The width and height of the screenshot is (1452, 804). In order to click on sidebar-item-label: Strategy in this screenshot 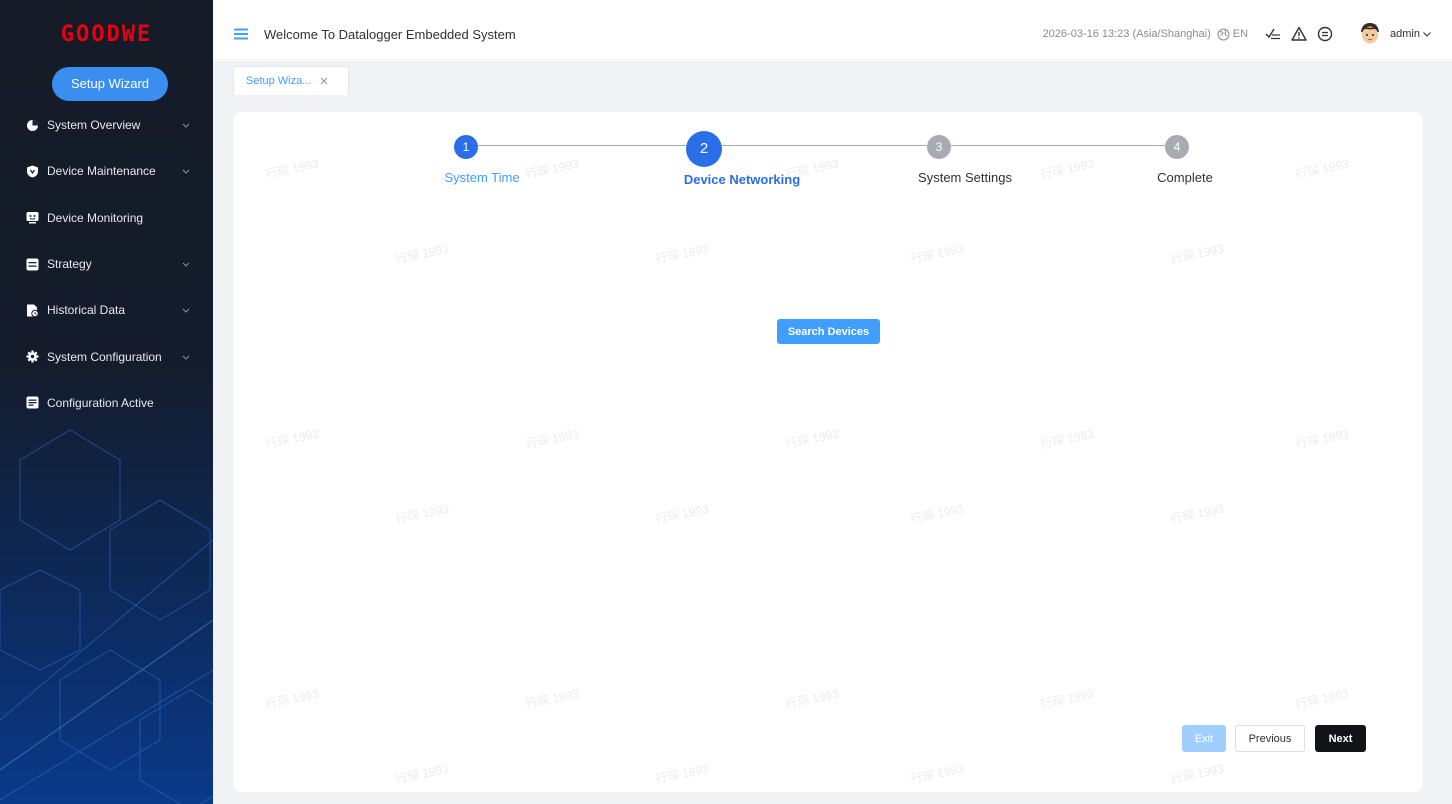, I will do `click(69, 264)`.